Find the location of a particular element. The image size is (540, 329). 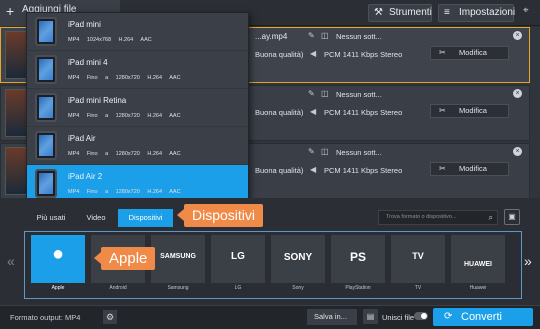

huawei-logo: HUAWEI is located at coordinates (478, 264).